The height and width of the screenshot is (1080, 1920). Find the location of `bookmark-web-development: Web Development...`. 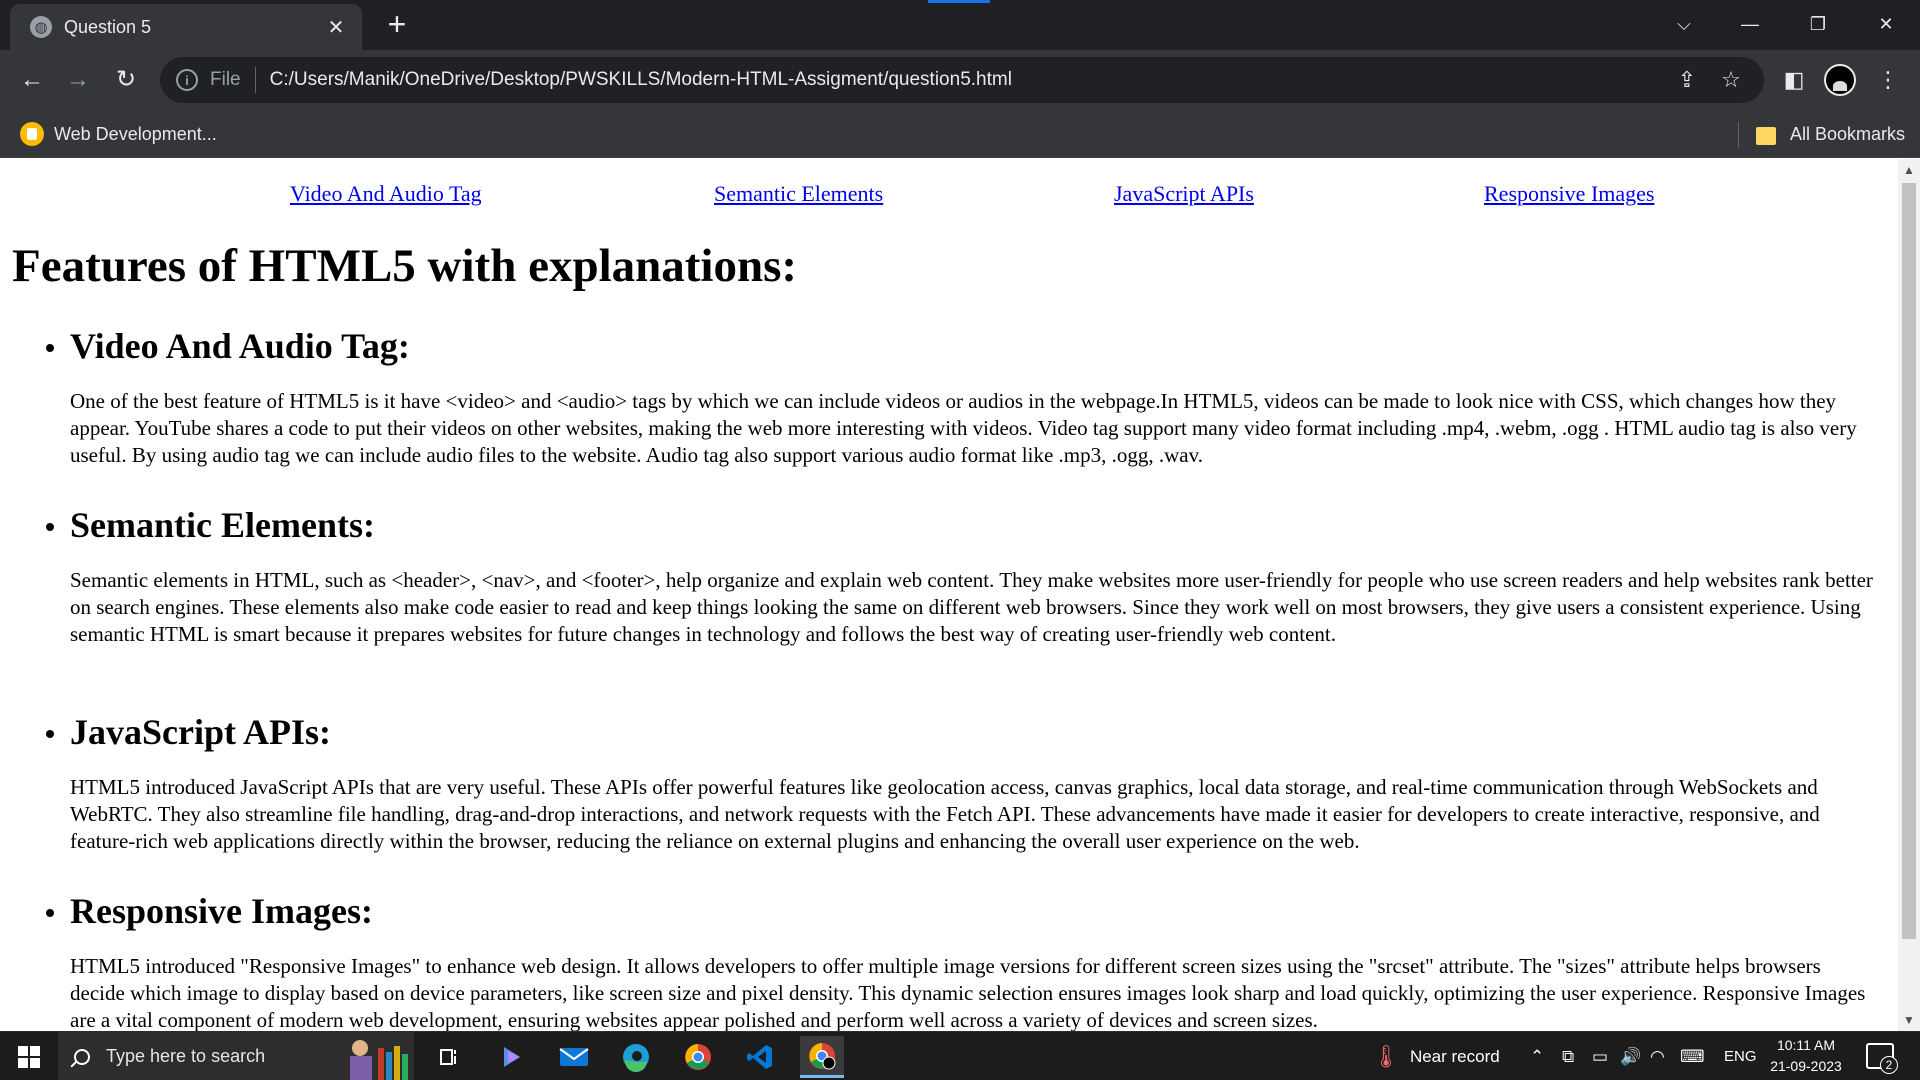

bookmark-web-development: Web Development... is located at coordinates (118, 134).